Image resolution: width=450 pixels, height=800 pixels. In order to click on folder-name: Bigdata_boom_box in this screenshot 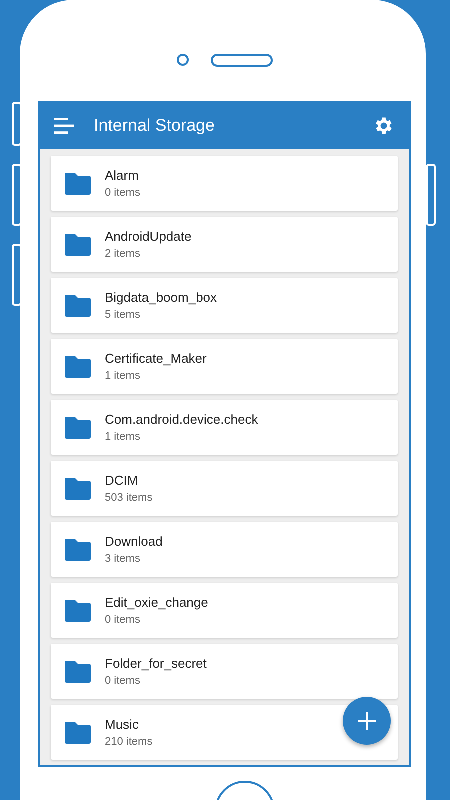, I will do `click(161, 297)`.